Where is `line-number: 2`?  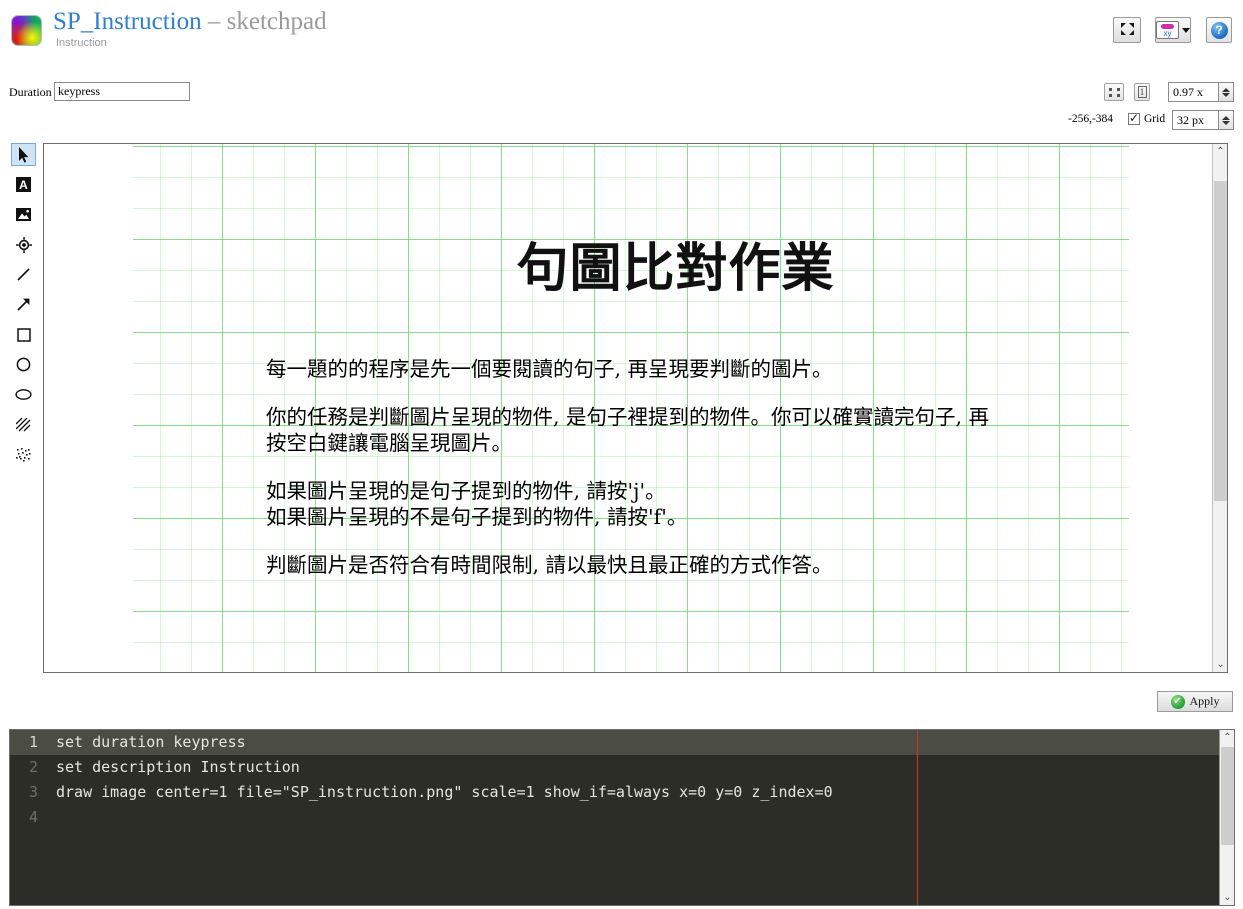 line-number: 2 is located at coordinates (33, 767).